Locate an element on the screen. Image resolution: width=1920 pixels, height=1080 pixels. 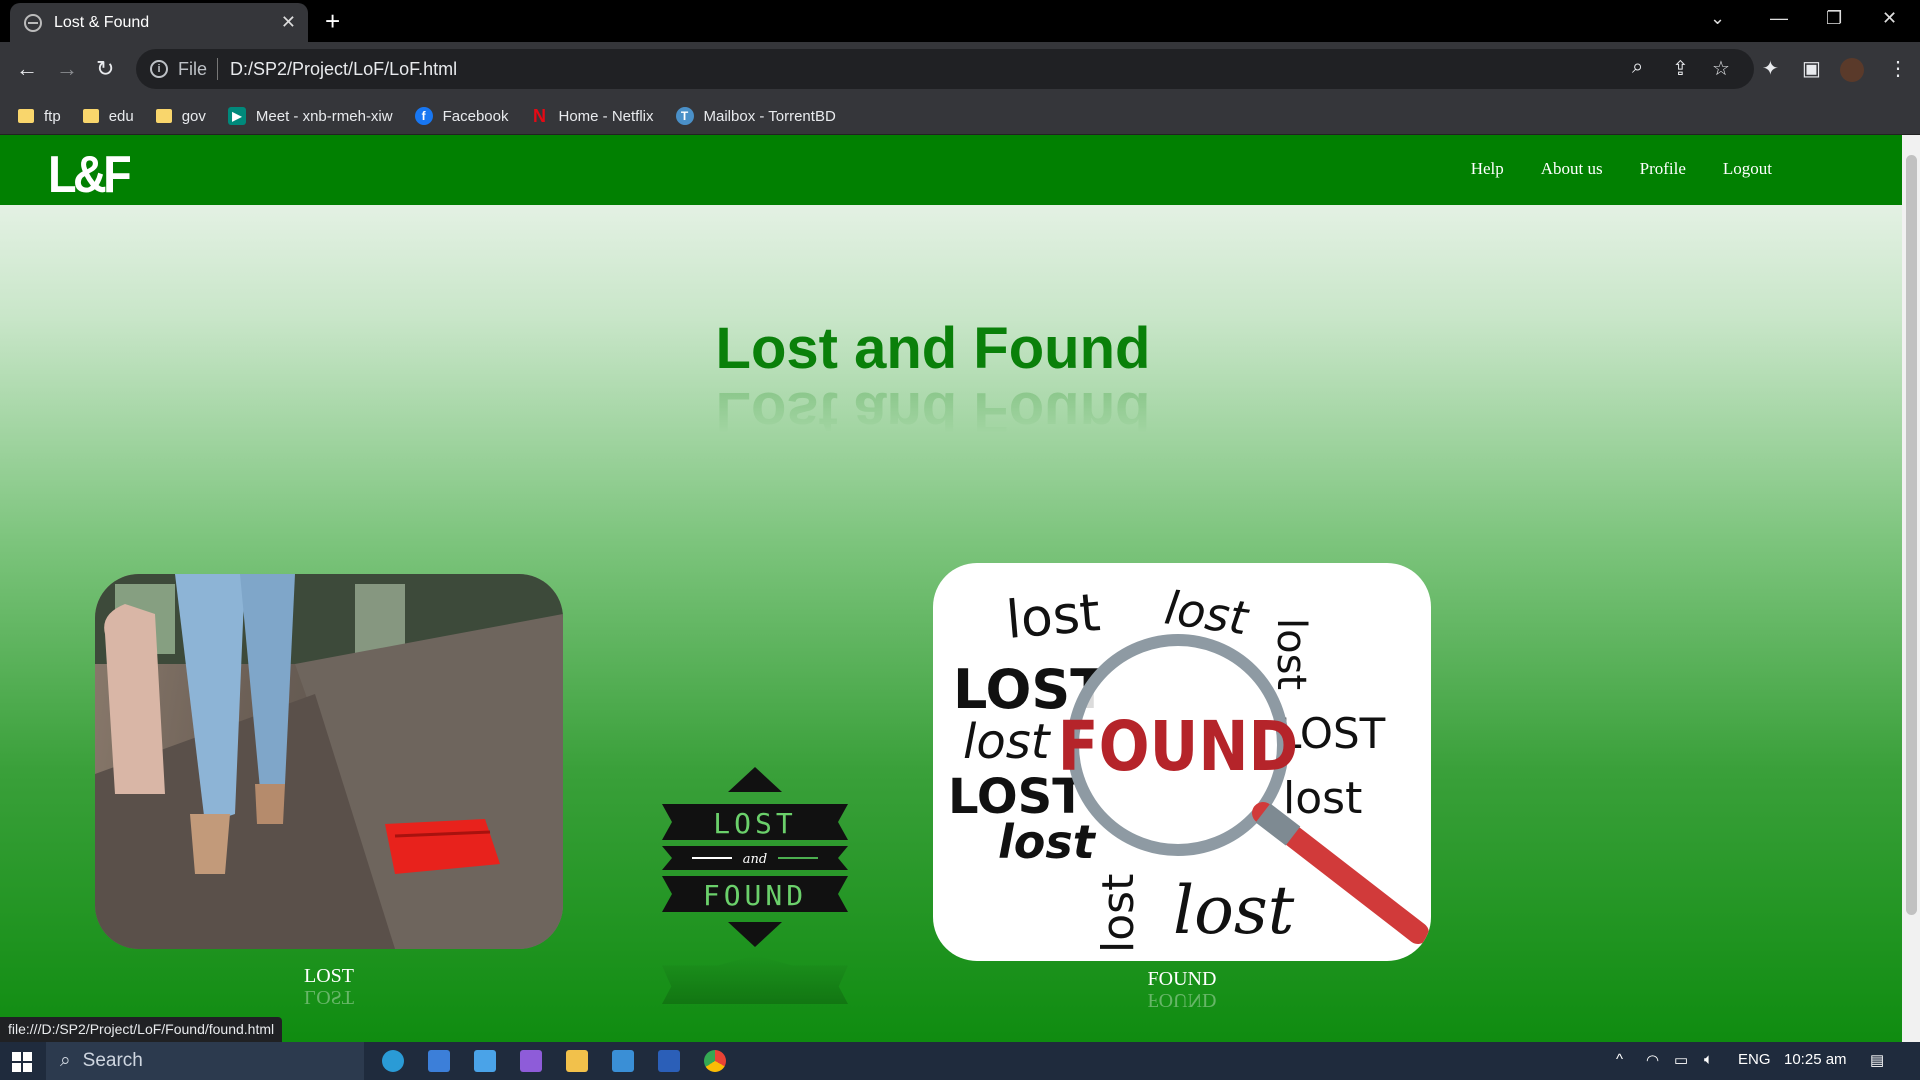
taskbar-search: ⌕ Search is located at coordinates (205, 1061).